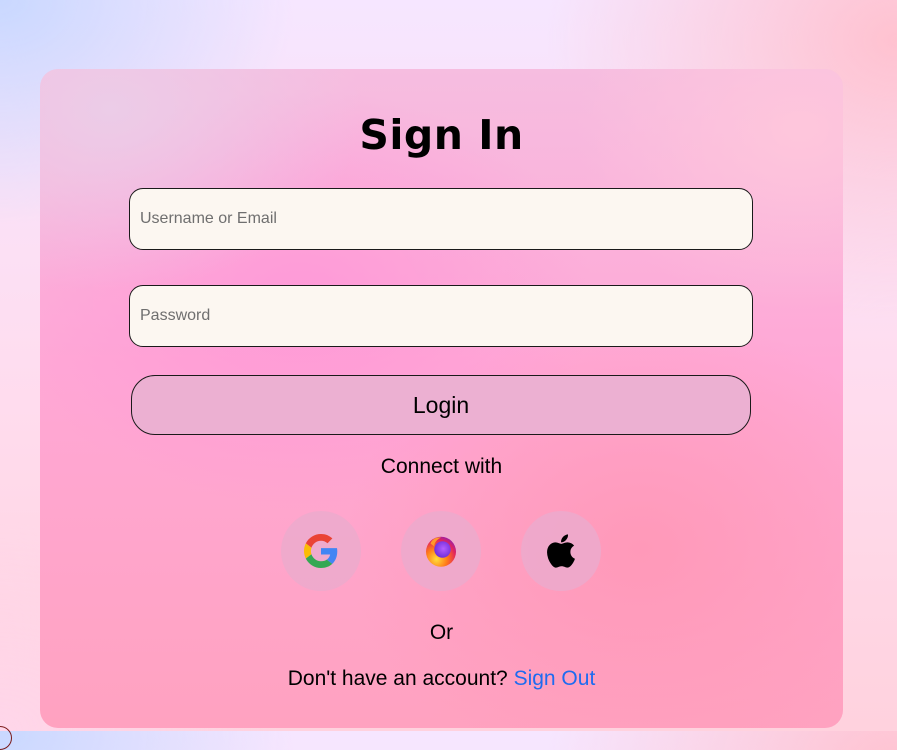 The width and height of the screenshot is (897, 750). What do you see at coordinates (441, 466) in the screenshot?
I see `connect-with-label: Connect with` at bounding box center [441, 466].